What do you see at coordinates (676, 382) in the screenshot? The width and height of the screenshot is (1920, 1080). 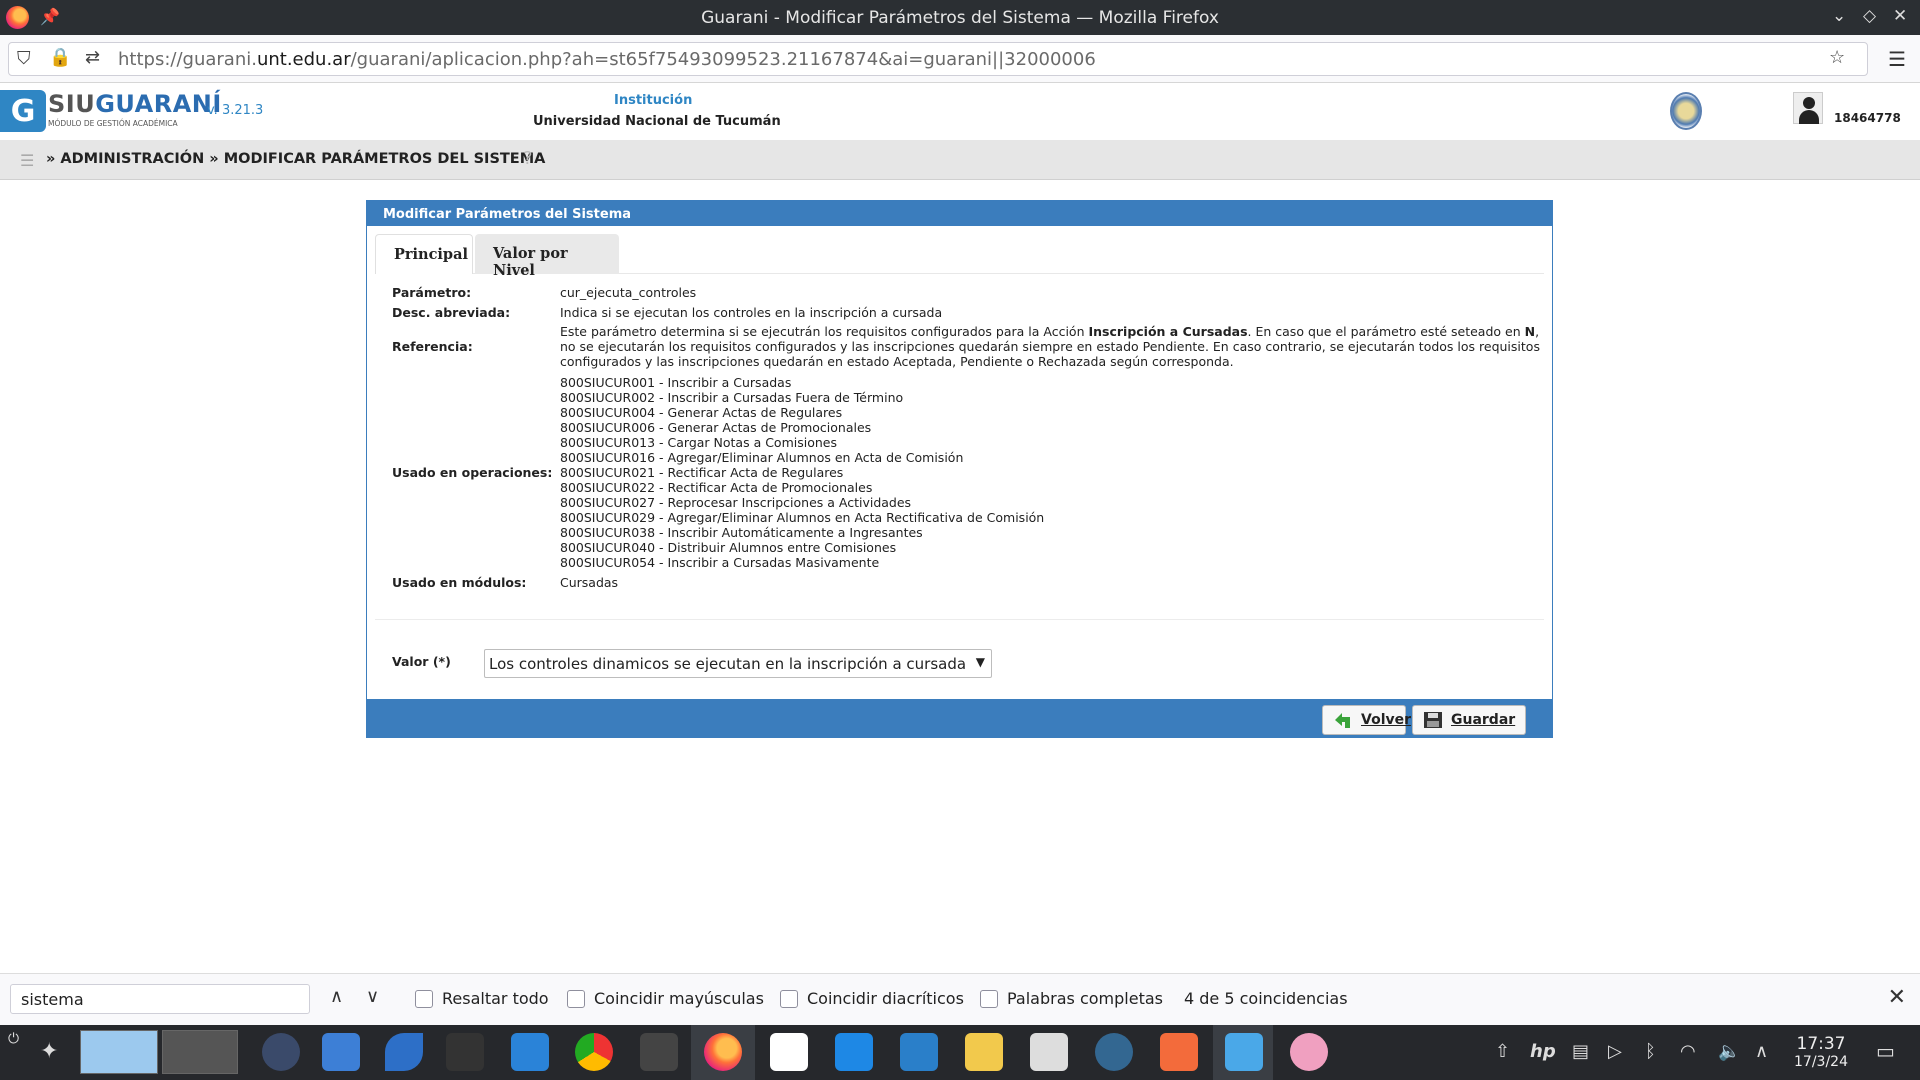 I see `list-item: 800SIUCUR001 - Inscribir a Cursadas` at bounding box center [676, 382].